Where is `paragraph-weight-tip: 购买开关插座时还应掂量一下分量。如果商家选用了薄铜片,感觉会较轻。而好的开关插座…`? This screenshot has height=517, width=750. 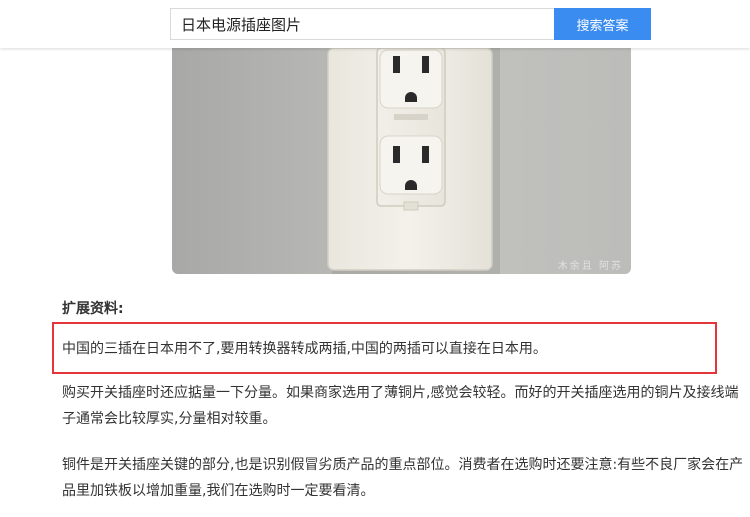 paragraph-weight-tip: 购买开关插座时还应掂量一下分量。如果商家选用了薄铜片,感觉会较轻。而好的开关插座… is located at coordinates (400, 406).